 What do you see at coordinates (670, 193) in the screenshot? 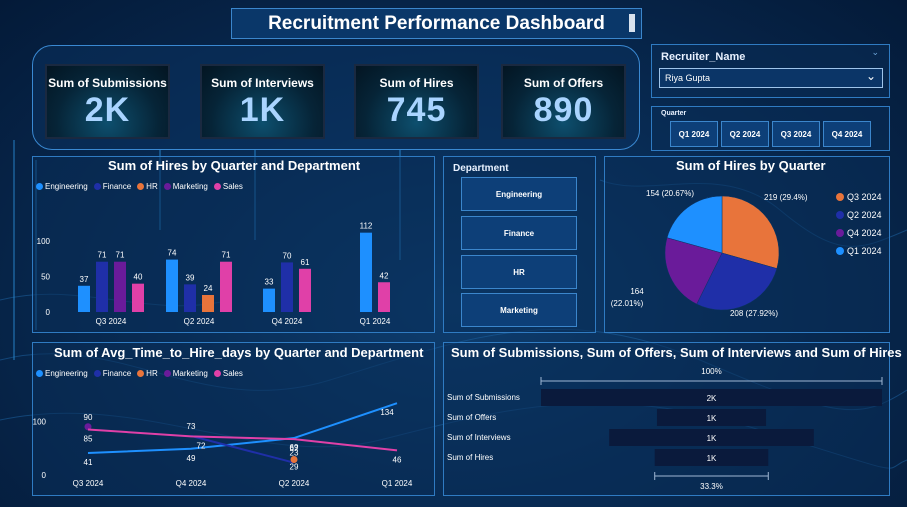
I see `pie-data-label: 154 (20.67%)` at bounding box center [670, 193].